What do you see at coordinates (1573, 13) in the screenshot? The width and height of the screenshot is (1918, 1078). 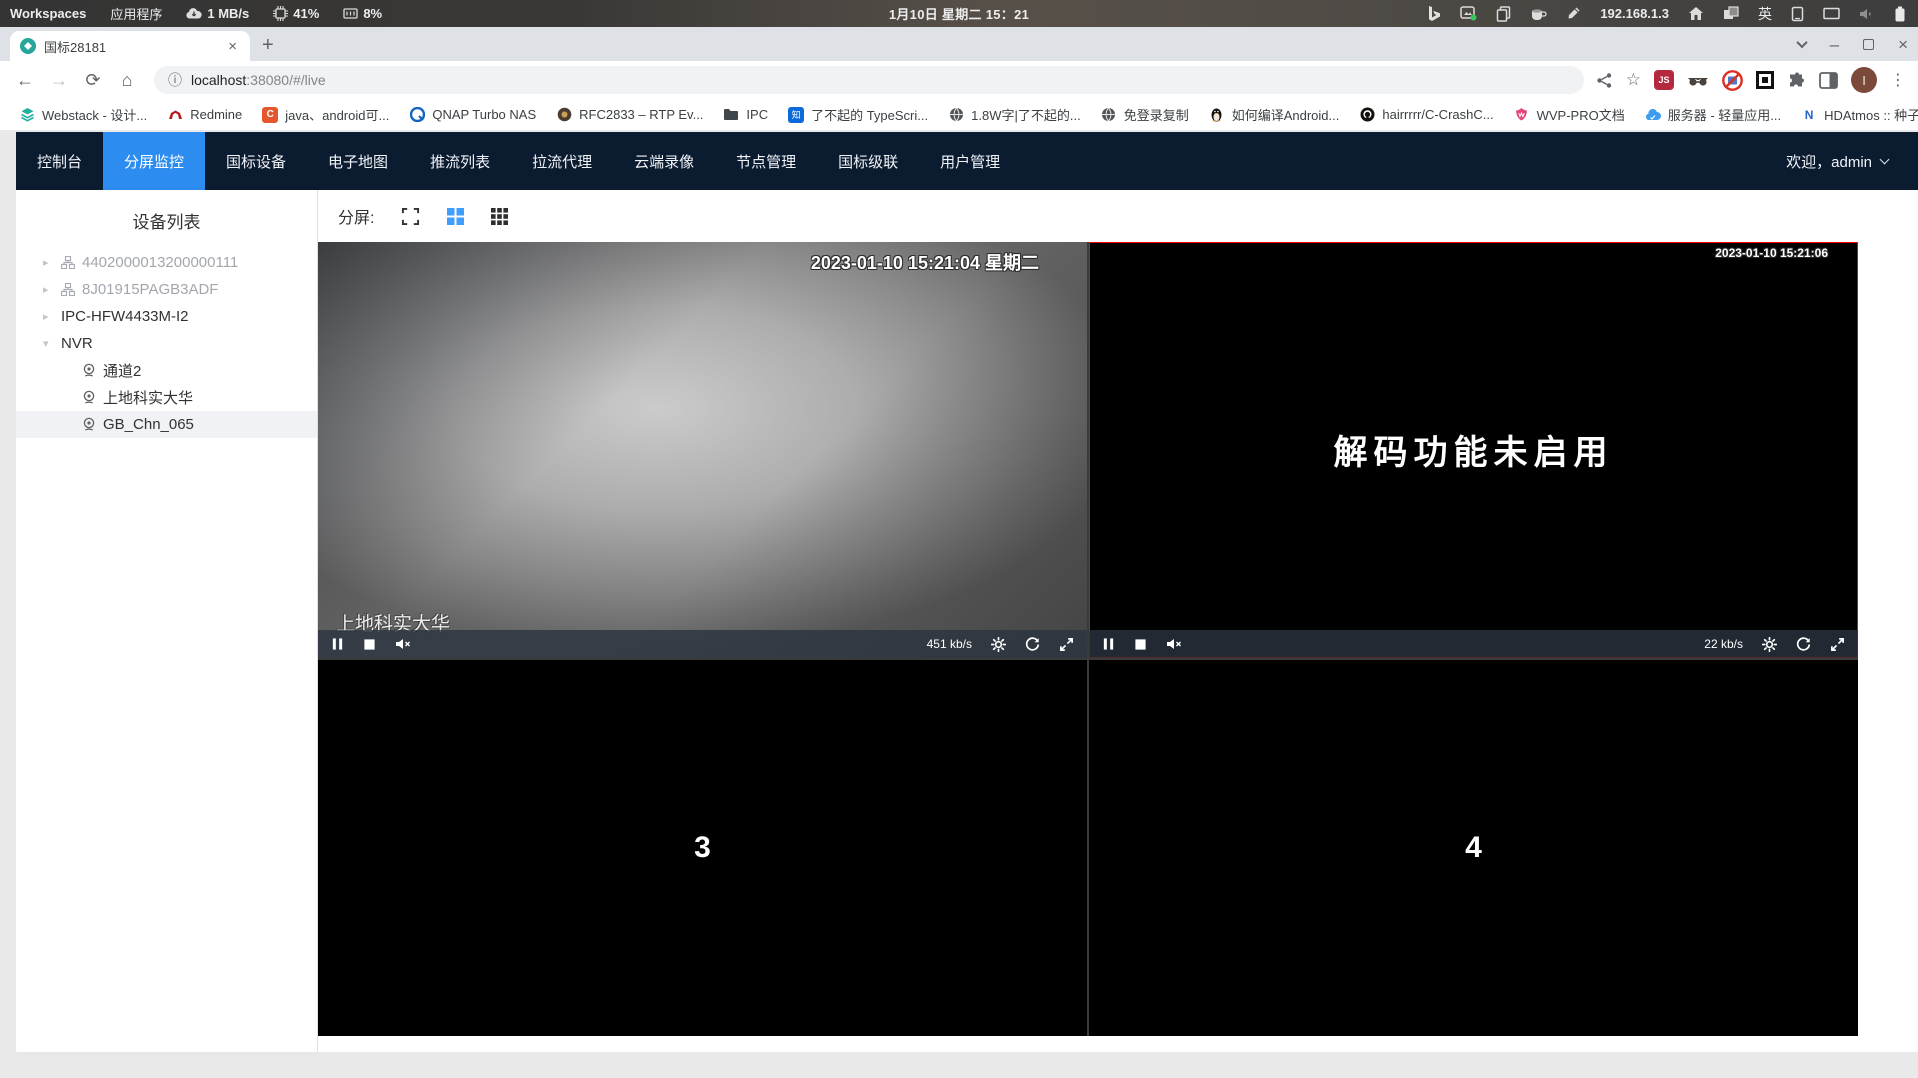 I see `color-picker-tray-icon` at bounding box center [1573, 13].